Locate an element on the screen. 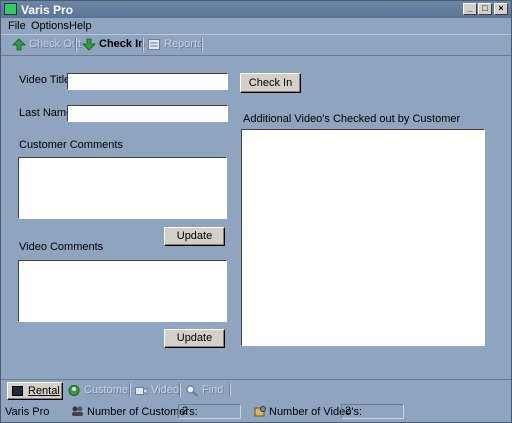 Image resolution: width=512 pixels, height=423 pixels. menu-options: Options is located at coordinates (50, 26).